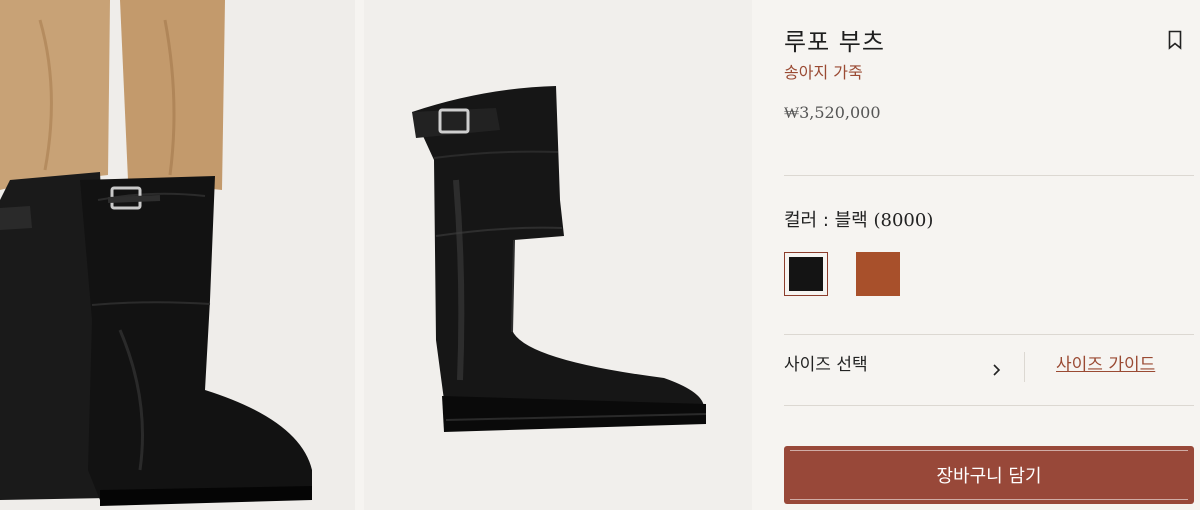  I want to click on add-to-cart-label: 장바구니 담기, so click(989, 476).